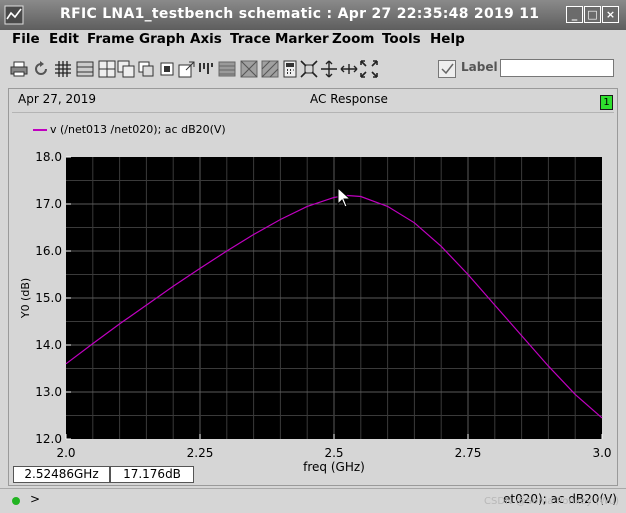 Image resolution: width=626 pixels, height=513 pixels. I want to click on x-tick-label: 2.75, so click(468, 453).